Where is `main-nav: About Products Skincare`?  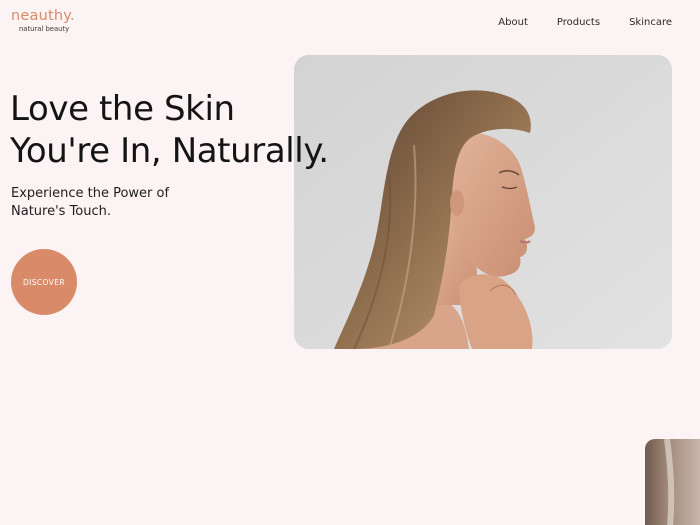
main-nav: About Products Skincare is located at coordinates (585, 22).